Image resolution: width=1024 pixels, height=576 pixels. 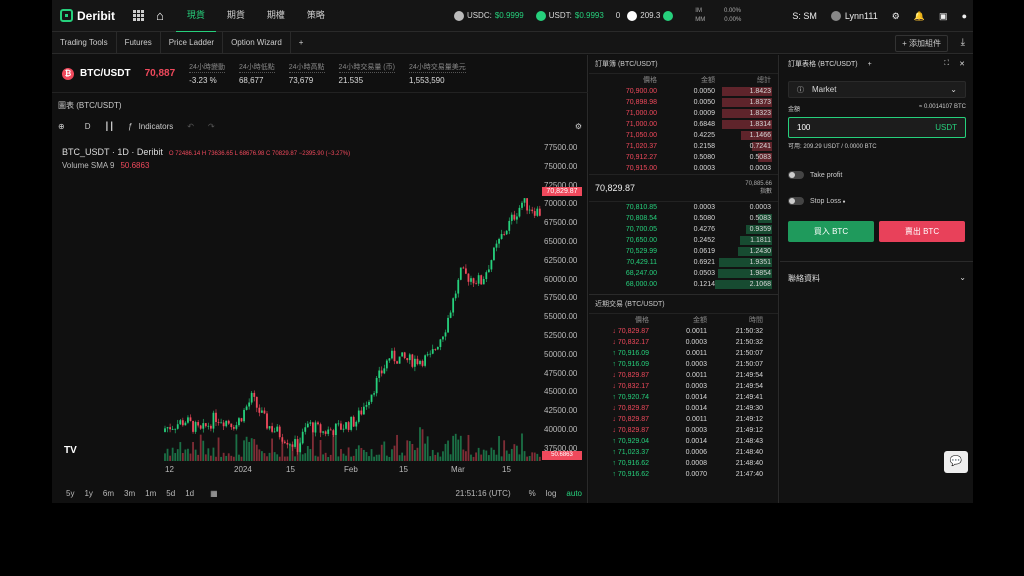 I want to click on usdc-price: $0.9999, so click(x=509, y=15).